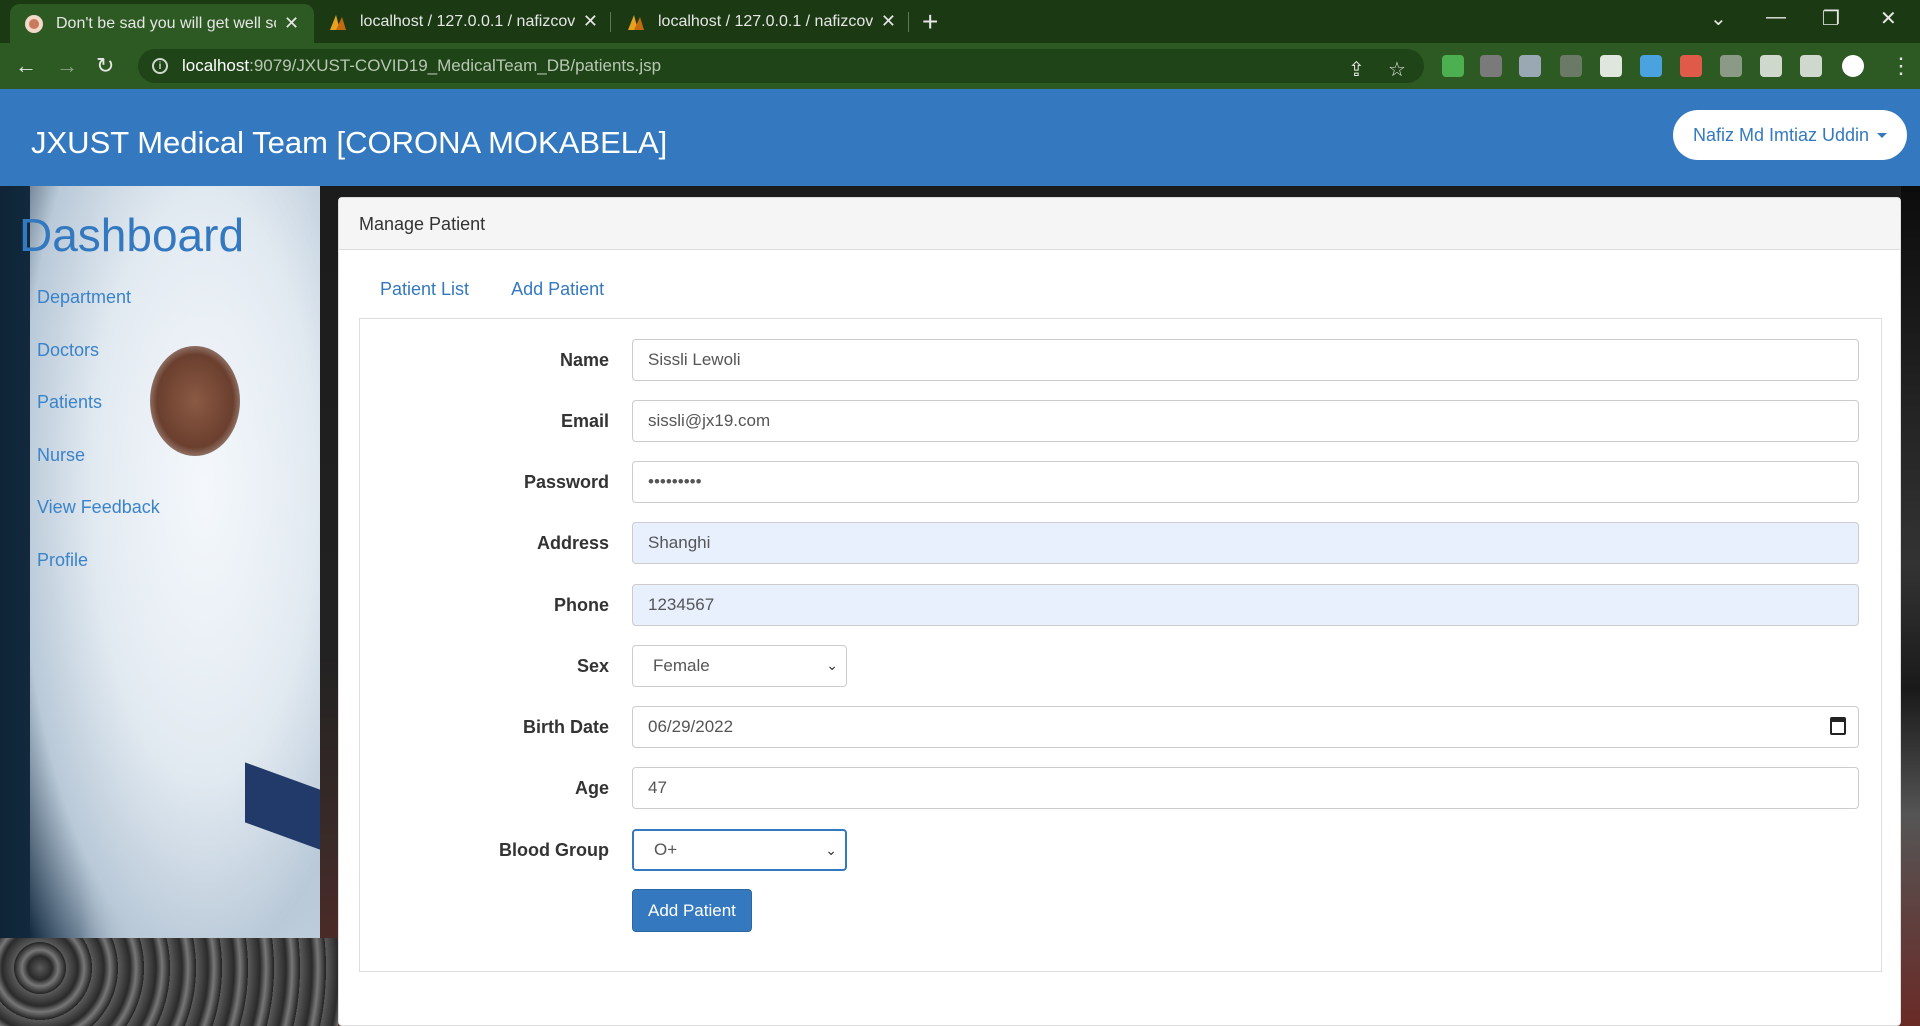  What do you see at coordinates (98, 507) in the screenshot?
I see `sidebar-item-view-feedback: View Feedback` at bounding box center [98, 507].